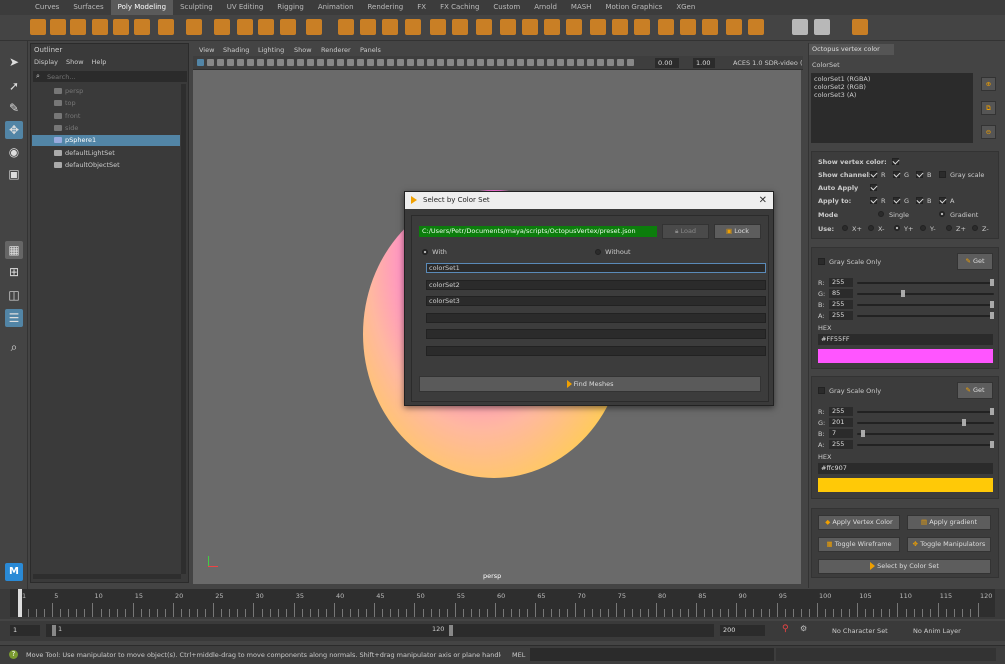 This screenshot has width=1005, height=664. What do you see at coordinates (925, 315) in the screenshot?
I see `color1-a-slider` at bounding box center [925, 315].